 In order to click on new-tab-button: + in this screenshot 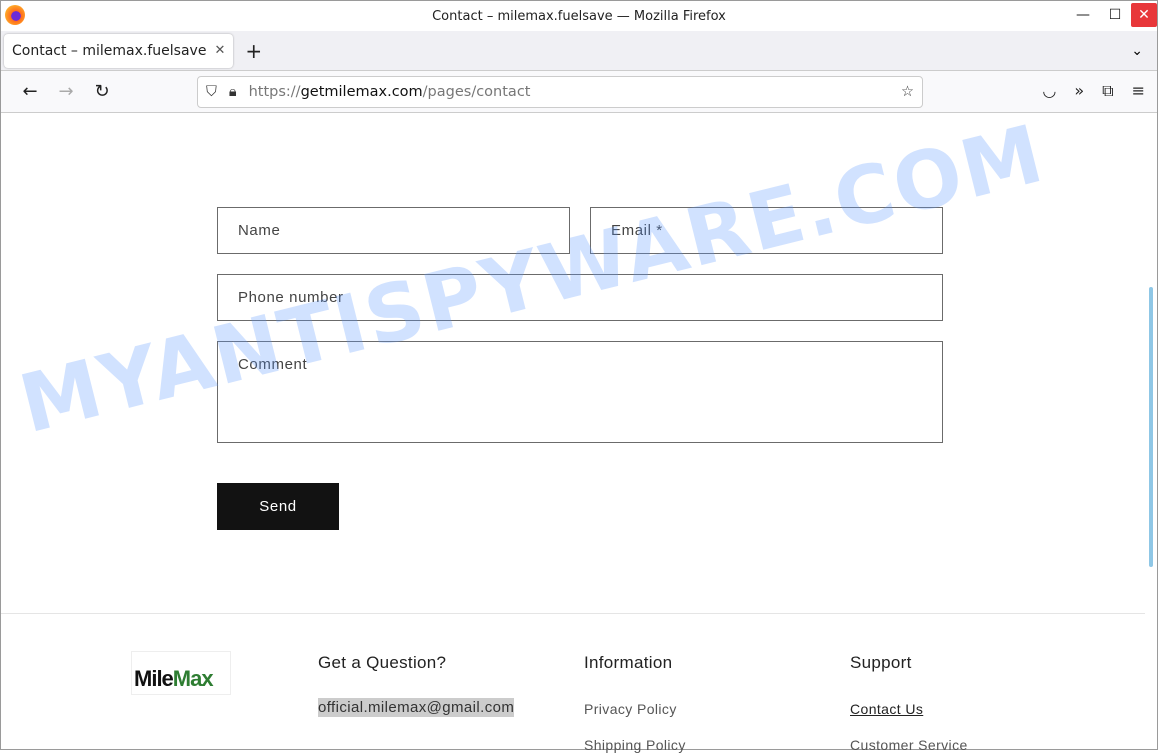, I will do `click(253, 51)`.